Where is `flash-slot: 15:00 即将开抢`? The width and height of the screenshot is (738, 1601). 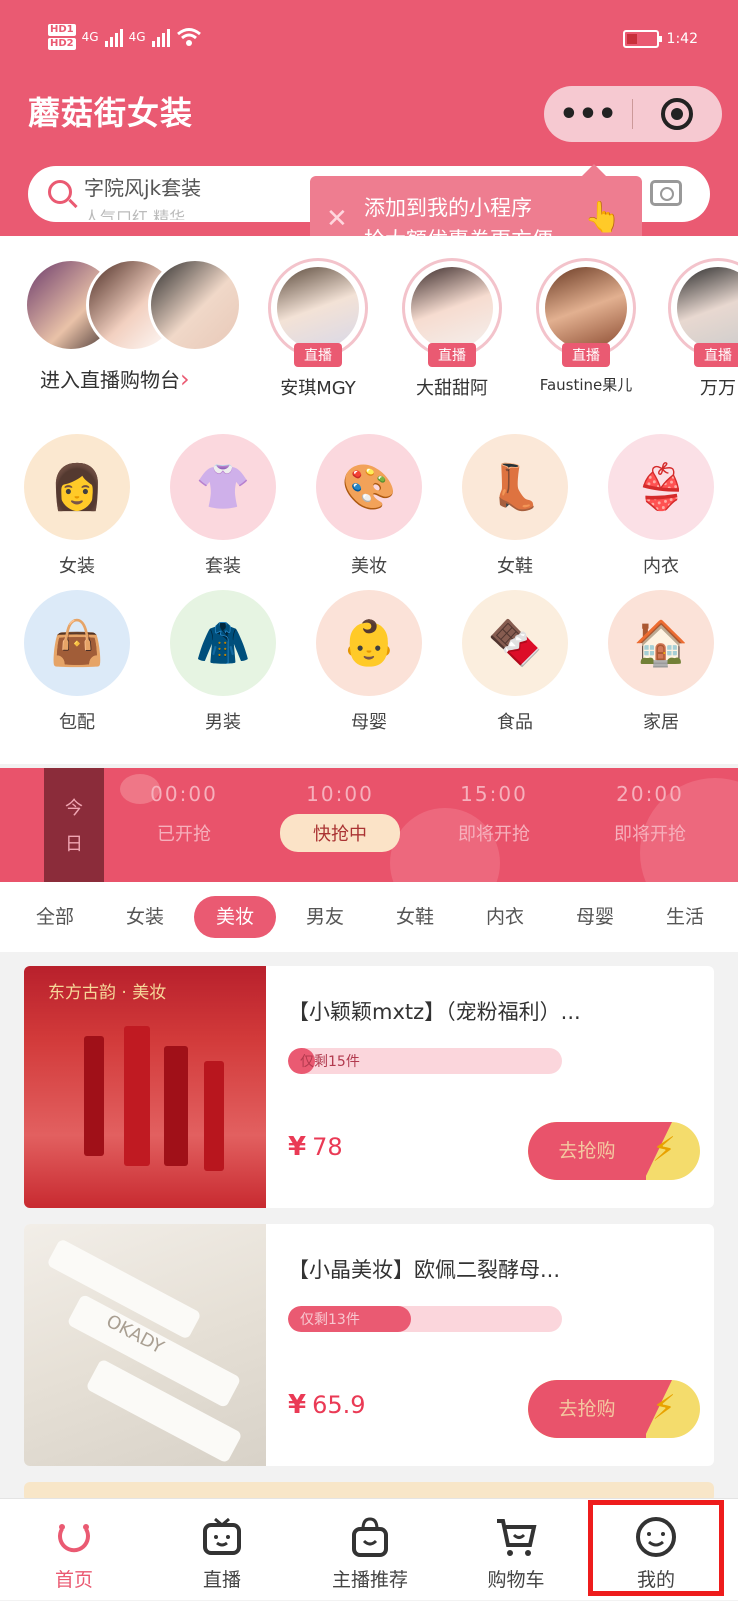 flash-slot: 15:00 即将开抢 is located at coordinates (494, 814).